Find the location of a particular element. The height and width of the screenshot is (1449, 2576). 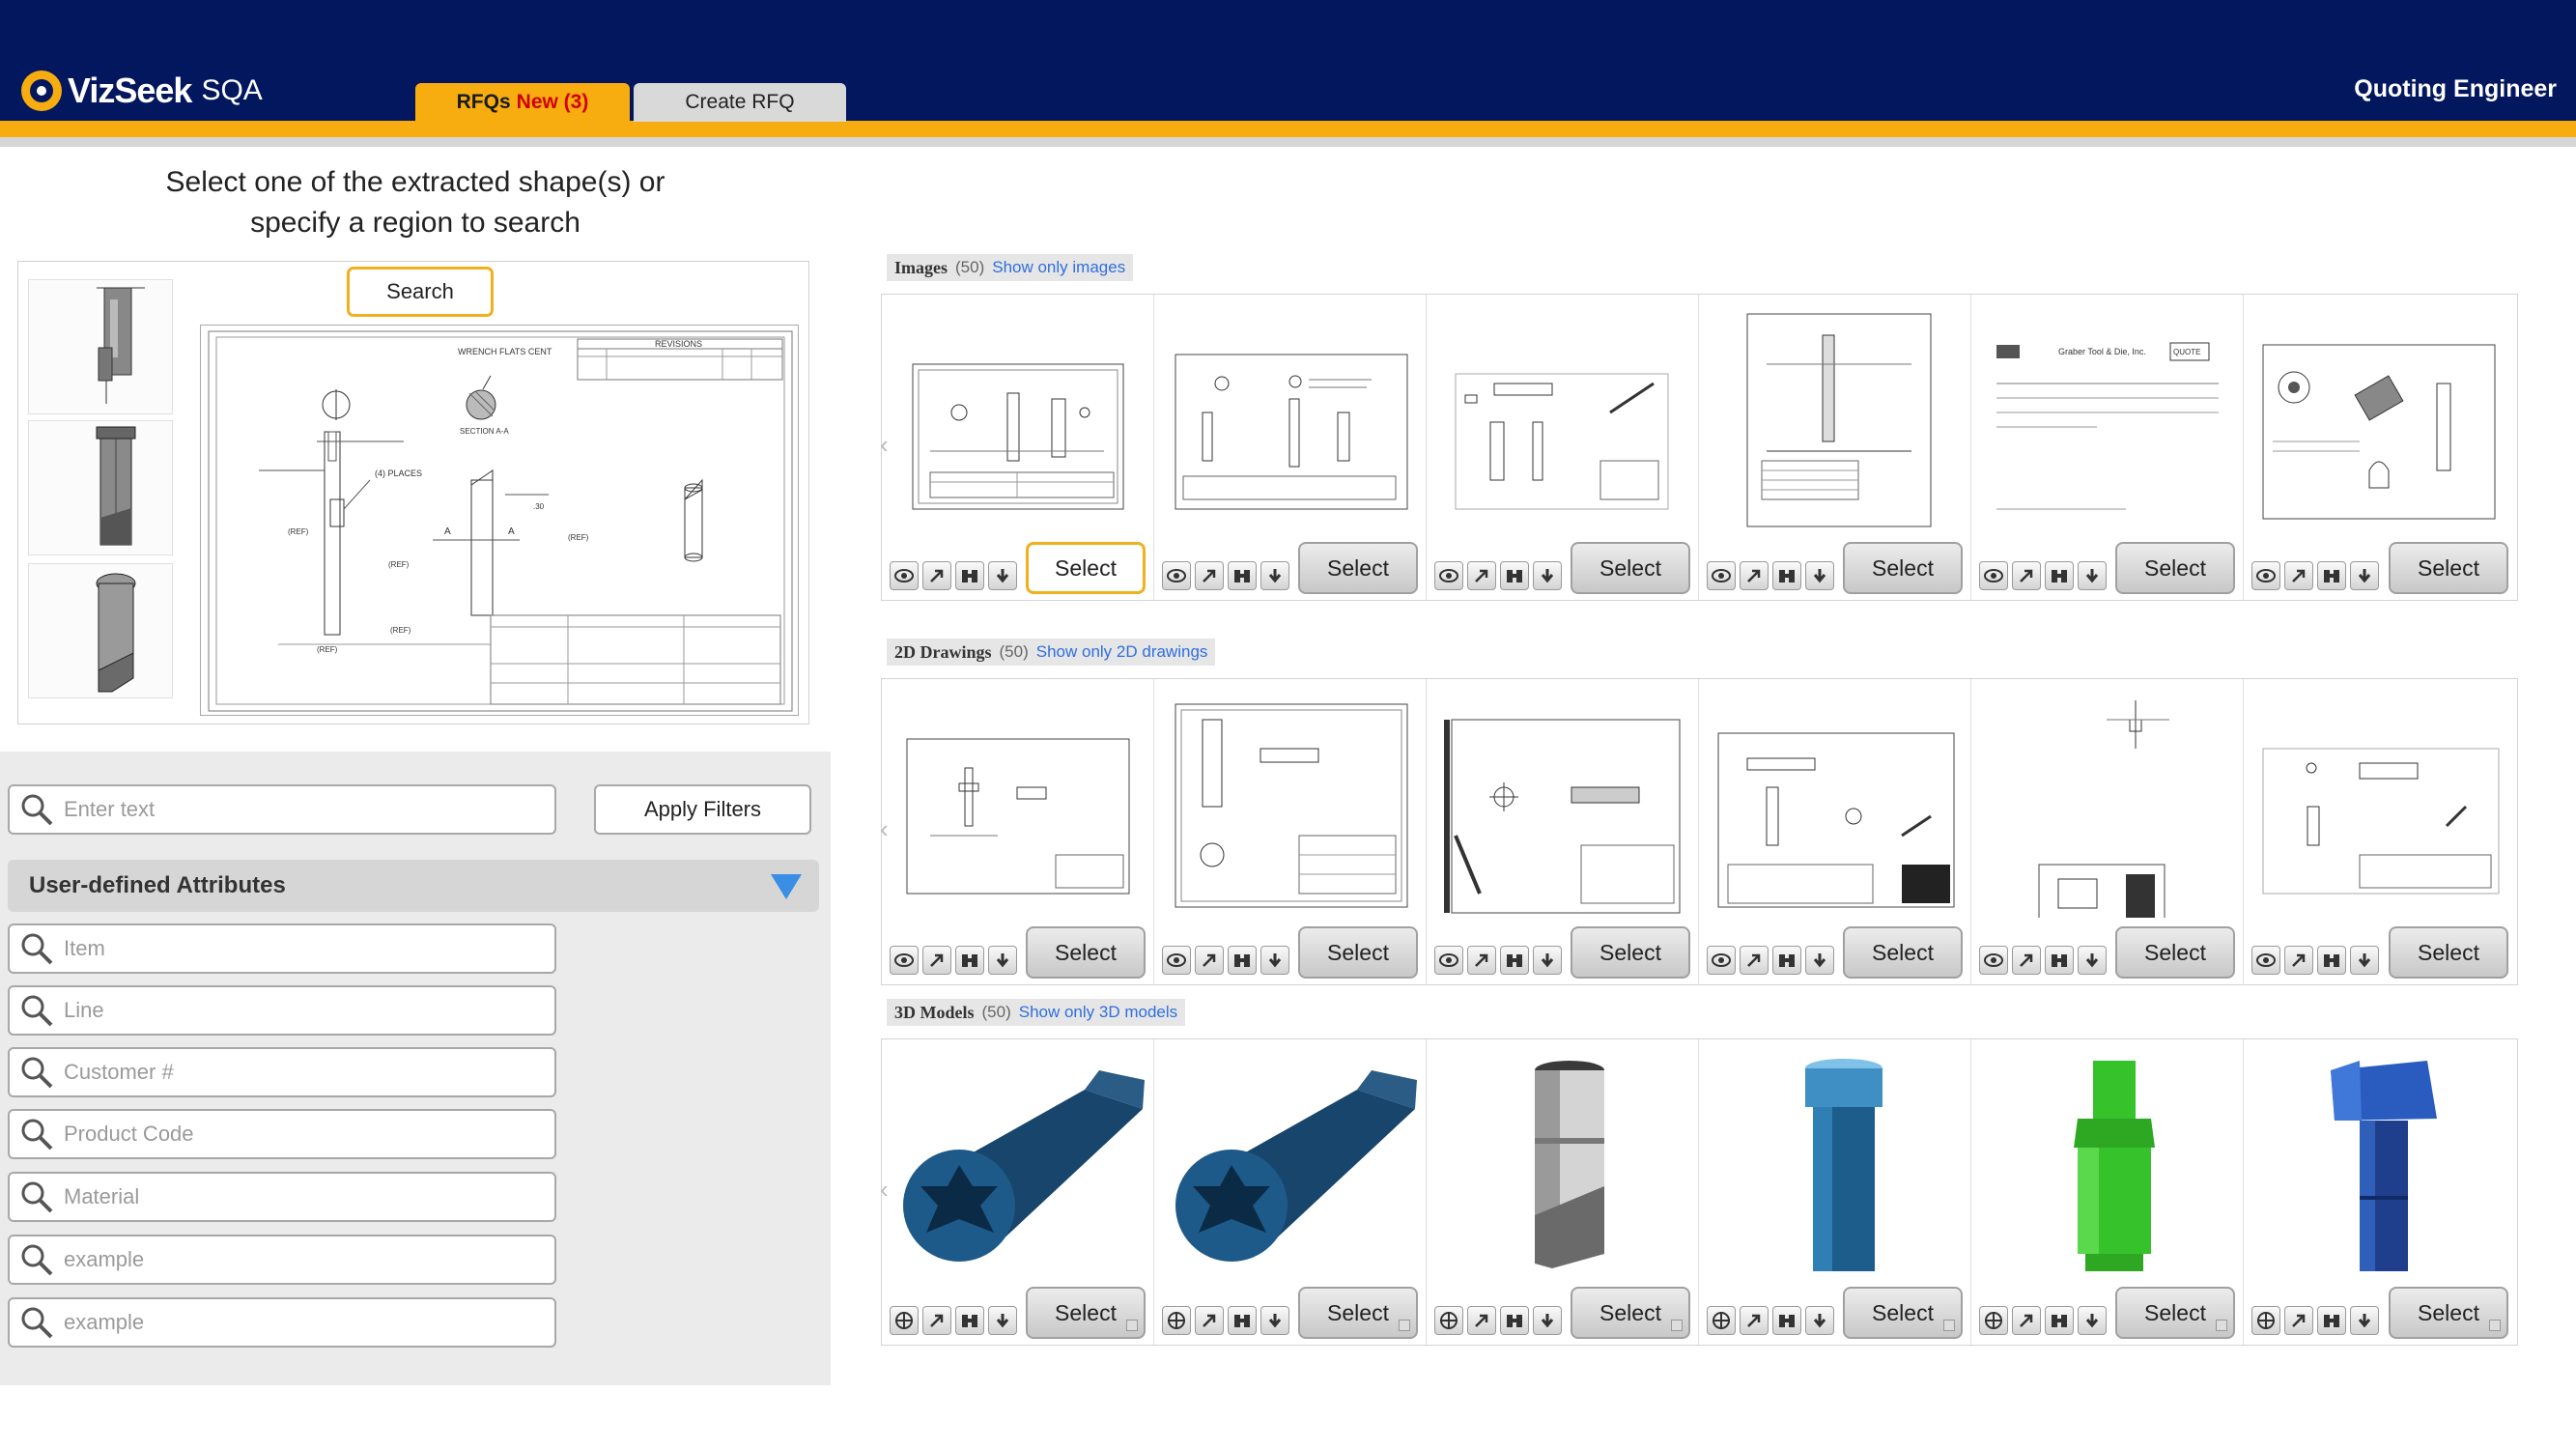

attribute-item-input: Item is located at coordinates (282, 948).